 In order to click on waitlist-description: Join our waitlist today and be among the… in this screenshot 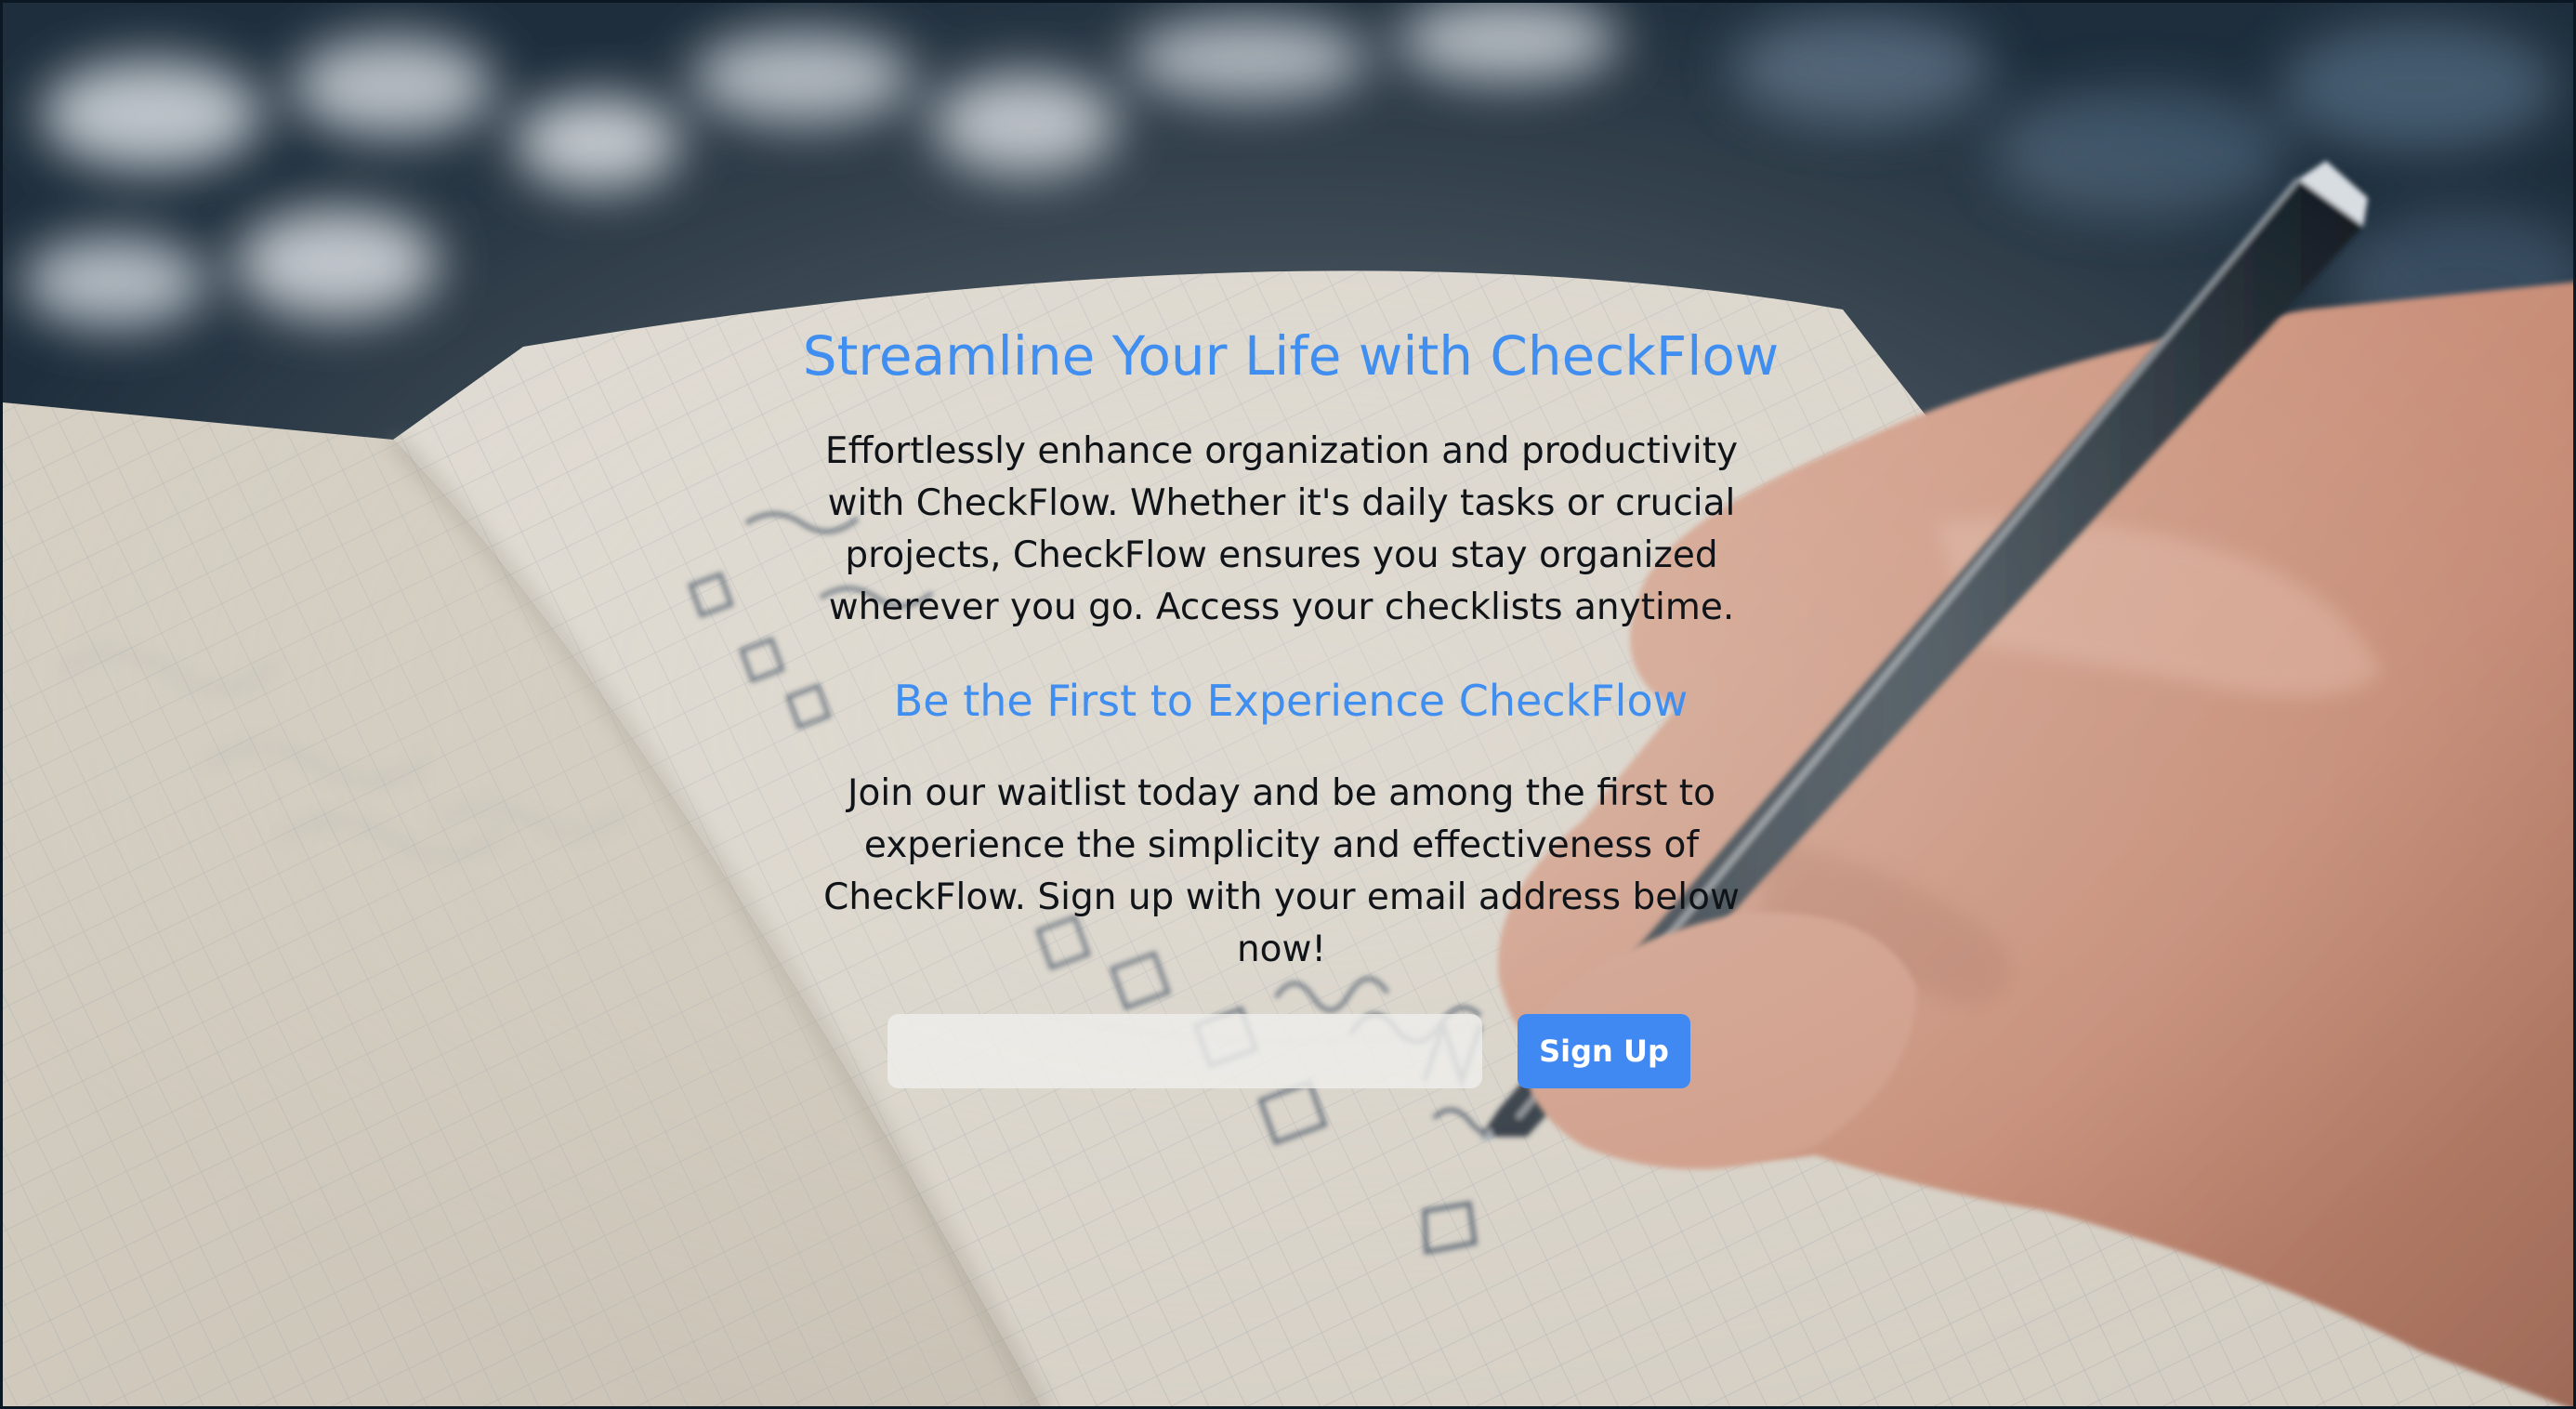, I will do `click(1281, 871)`.